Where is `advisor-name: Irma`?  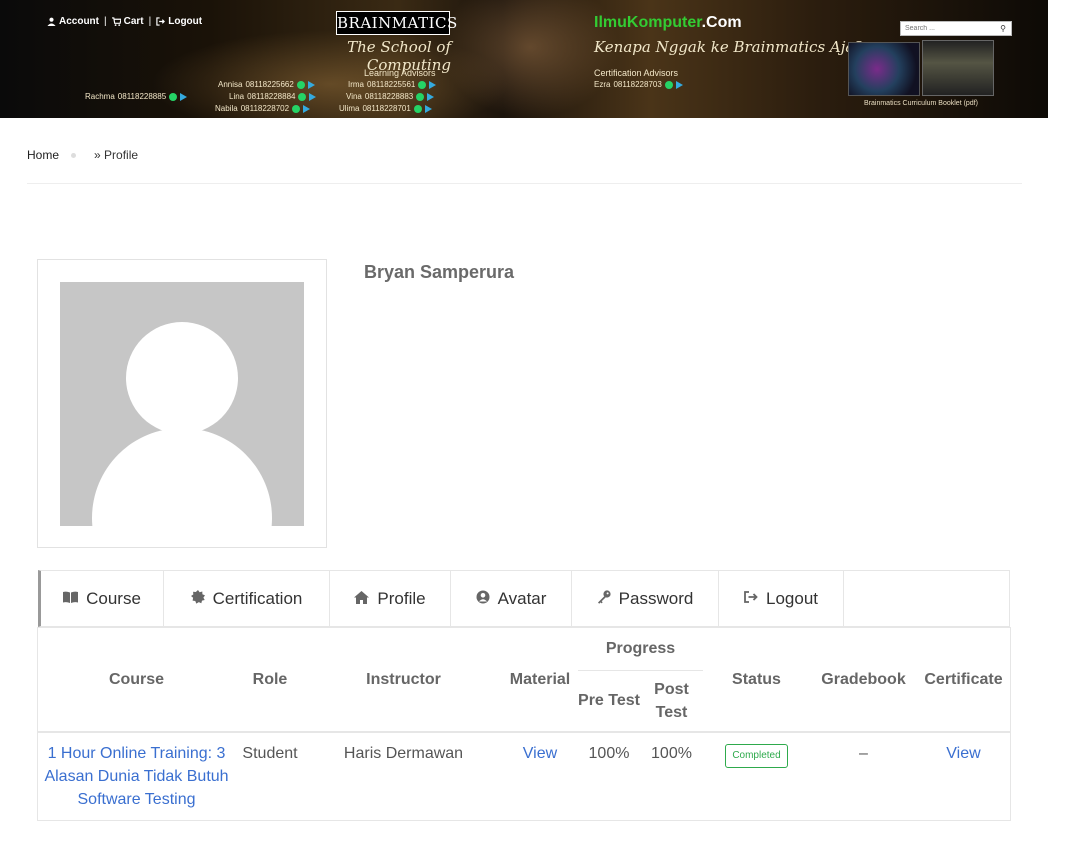
advisor-name: Irma is located at coordinates (356, 84).